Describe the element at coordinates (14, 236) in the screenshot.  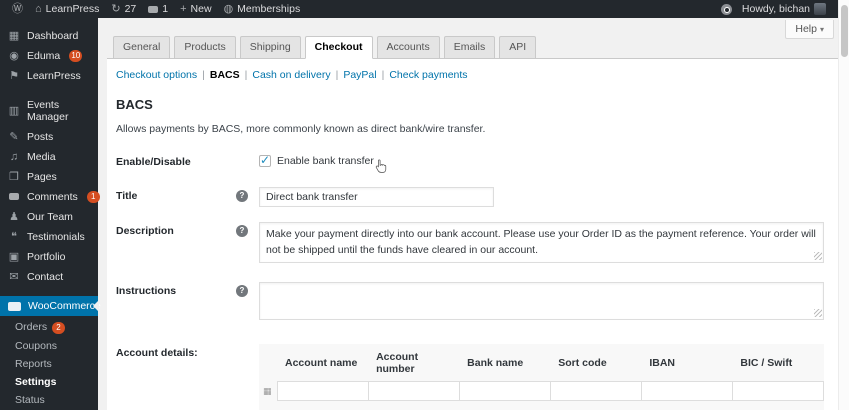
I see `testimonials-icon: ❝` at that location.